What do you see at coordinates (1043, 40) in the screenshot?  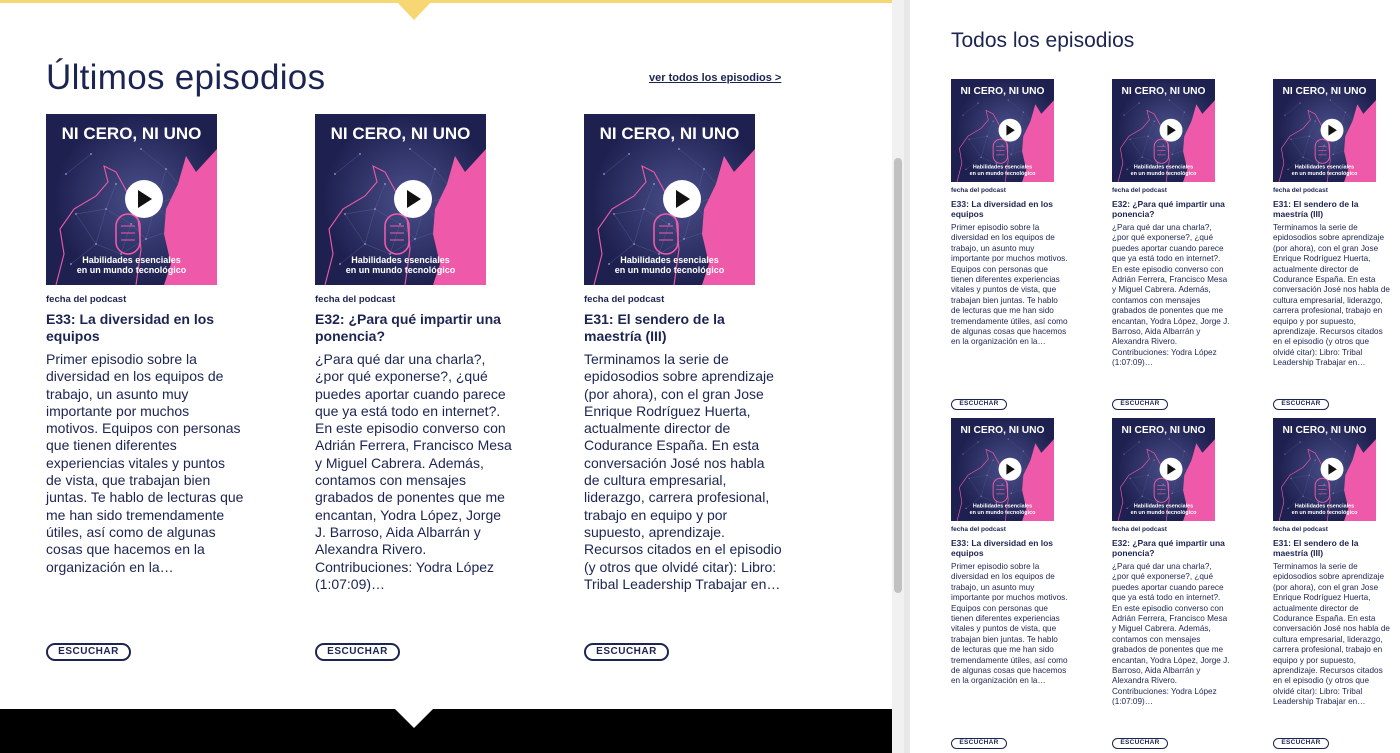 I see `all-episodes-heading: Todos los episodios` at bounding box center [1043, 40].